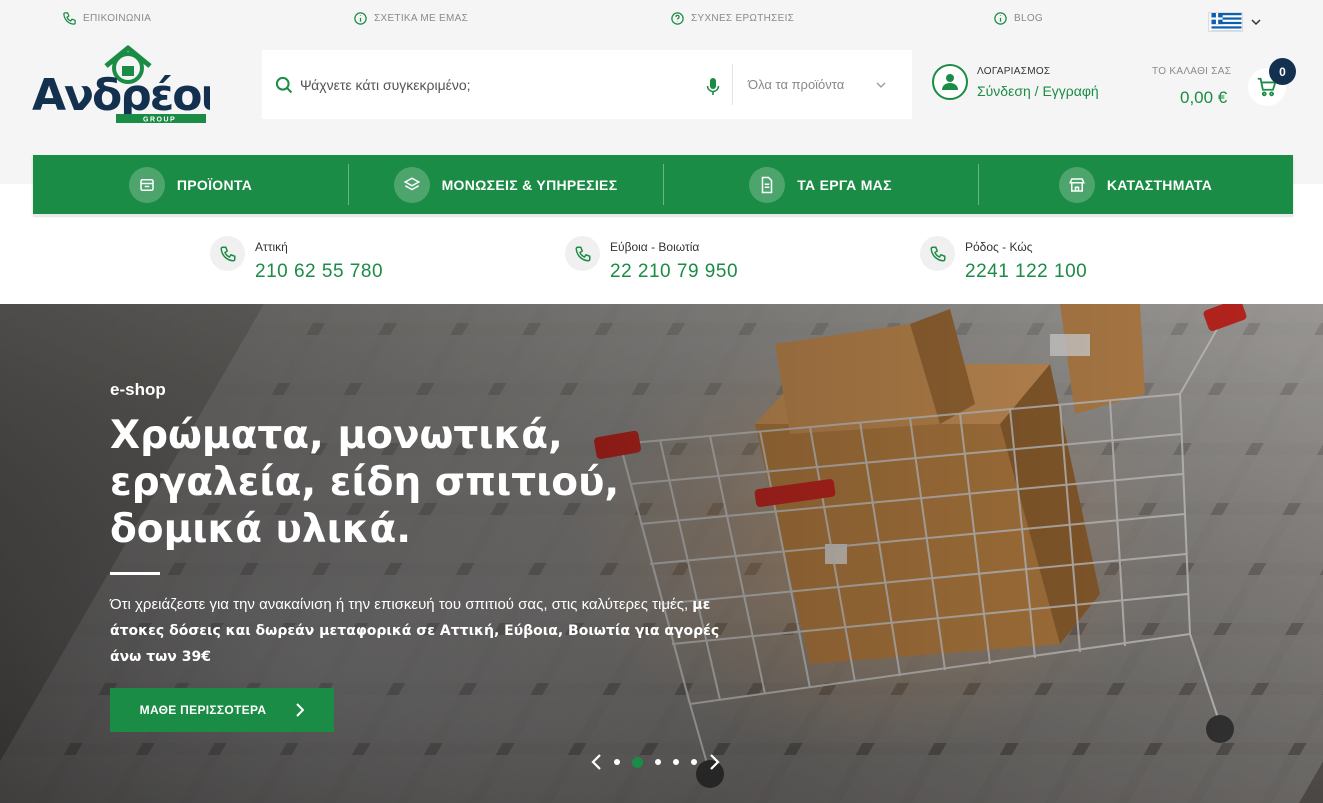 The width and height of the screenshot is (1323, 803). I want to click on chevron-left-icon, so click(597, 762).